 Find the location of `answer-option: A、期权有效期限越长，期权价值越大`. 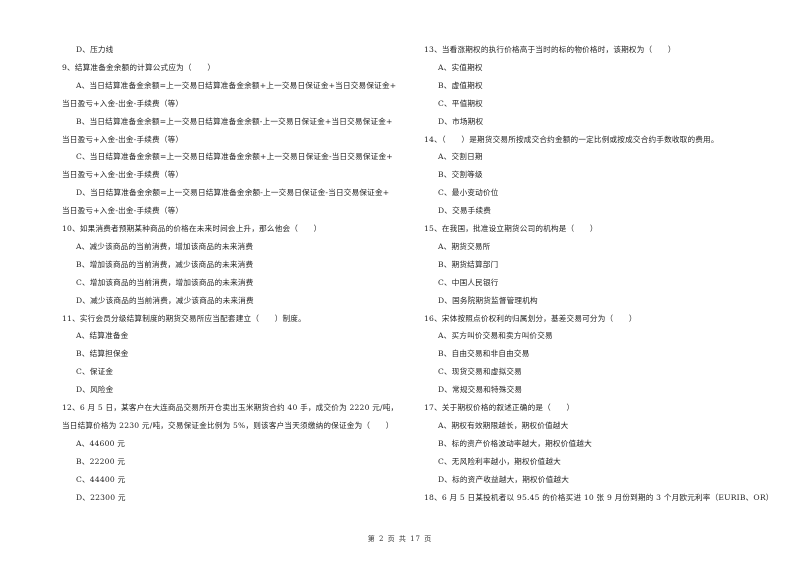

answer-option: A、期权有效期限越长，期权价值越大 is located at coordinates (503, 425).